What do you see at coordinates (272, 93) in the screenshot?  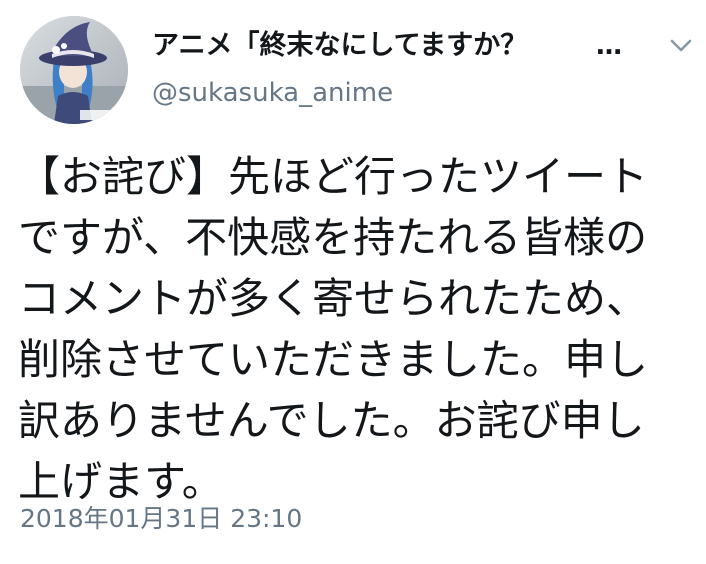 I see `user-handle: @sukasuka_anime` at bounding box center [272, 93].